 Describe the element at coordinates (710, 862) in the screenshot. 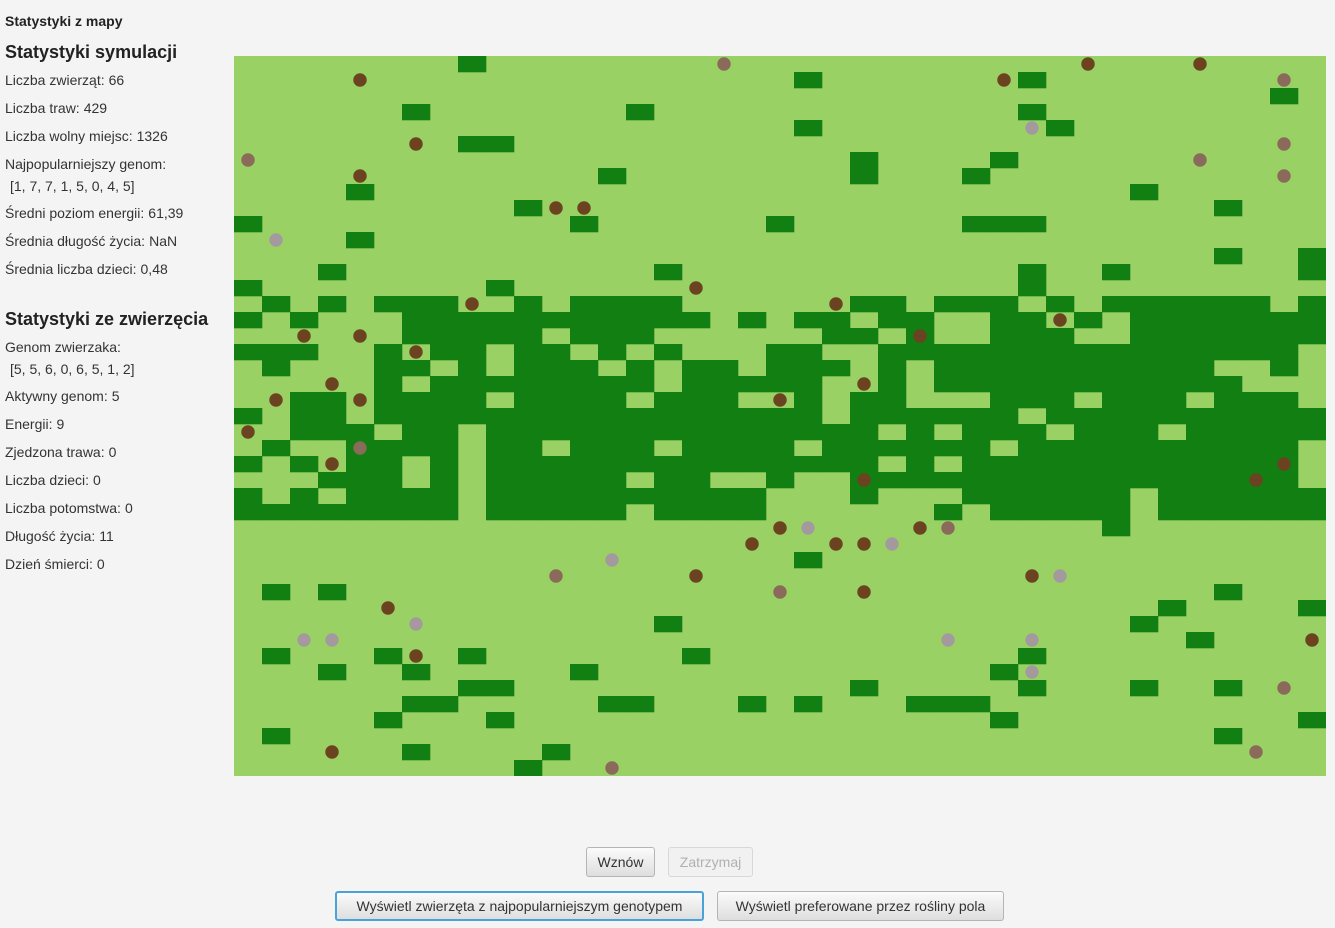

I see `pause-button: Zatrzymaj` at that location.